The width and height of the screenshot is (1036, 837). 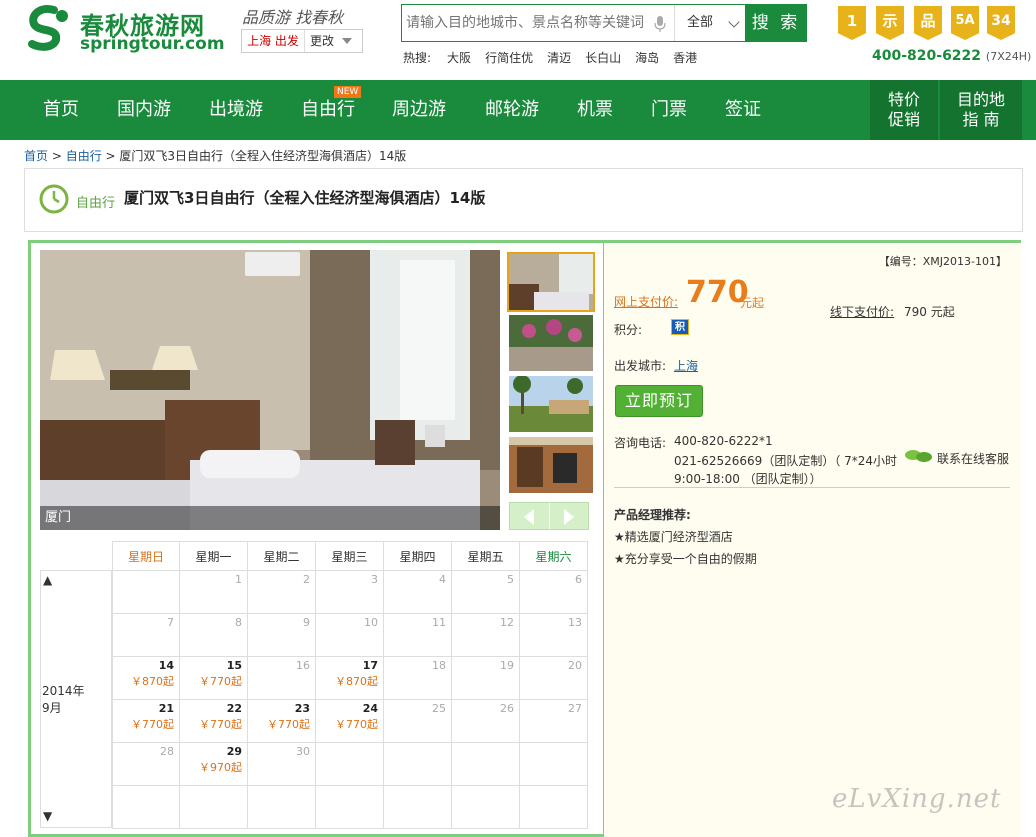 What do you see at coordinates (306, 622) in the screenshot?
I see `calendar-day-number: 9` at bounding box center [306, 622].